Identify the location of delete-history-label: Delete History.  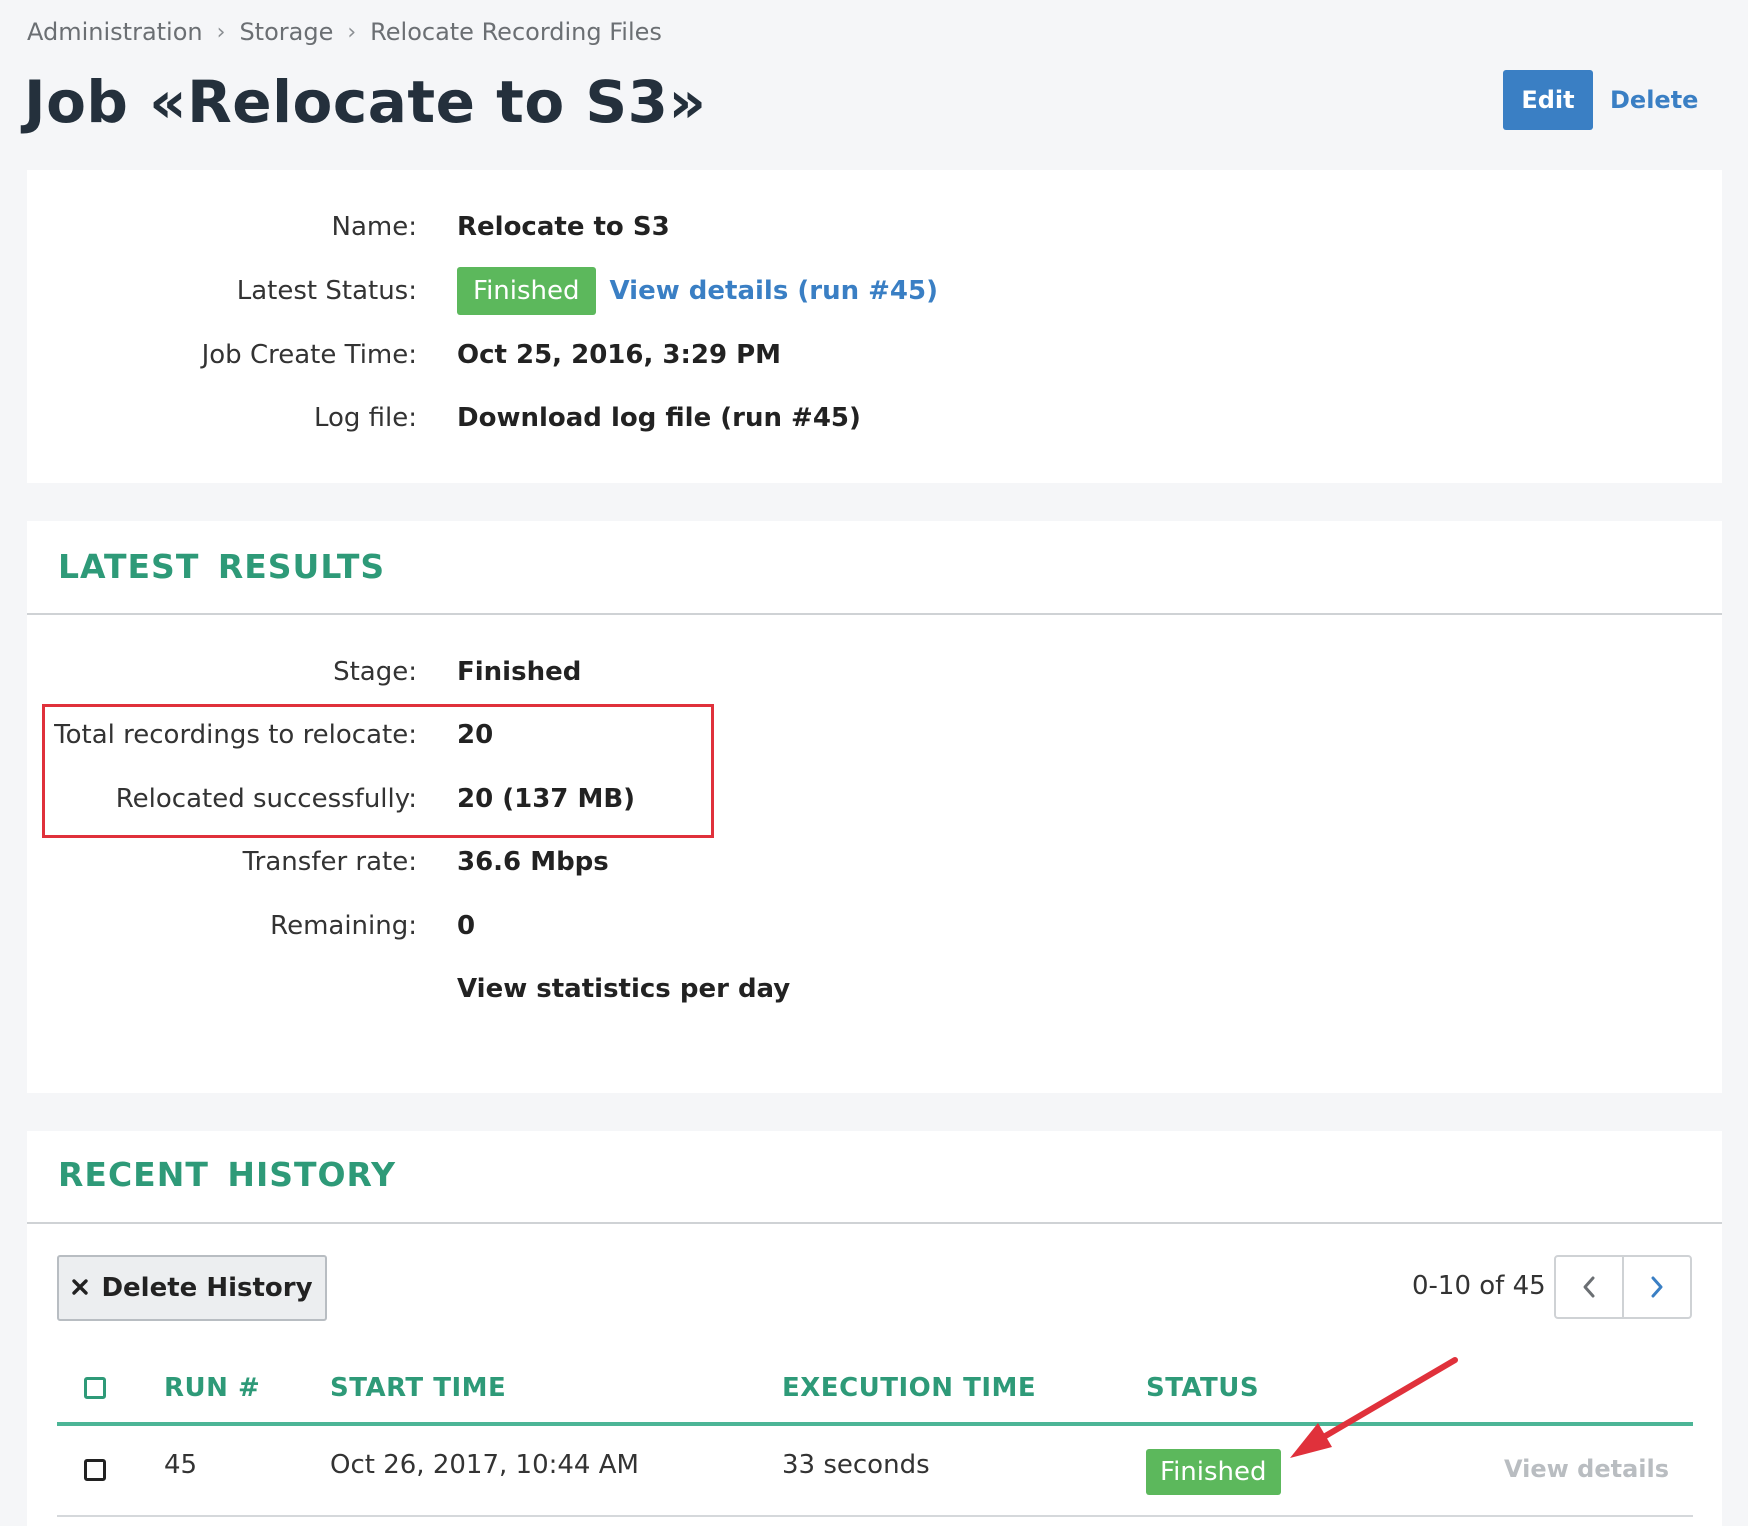
(207, 1288).